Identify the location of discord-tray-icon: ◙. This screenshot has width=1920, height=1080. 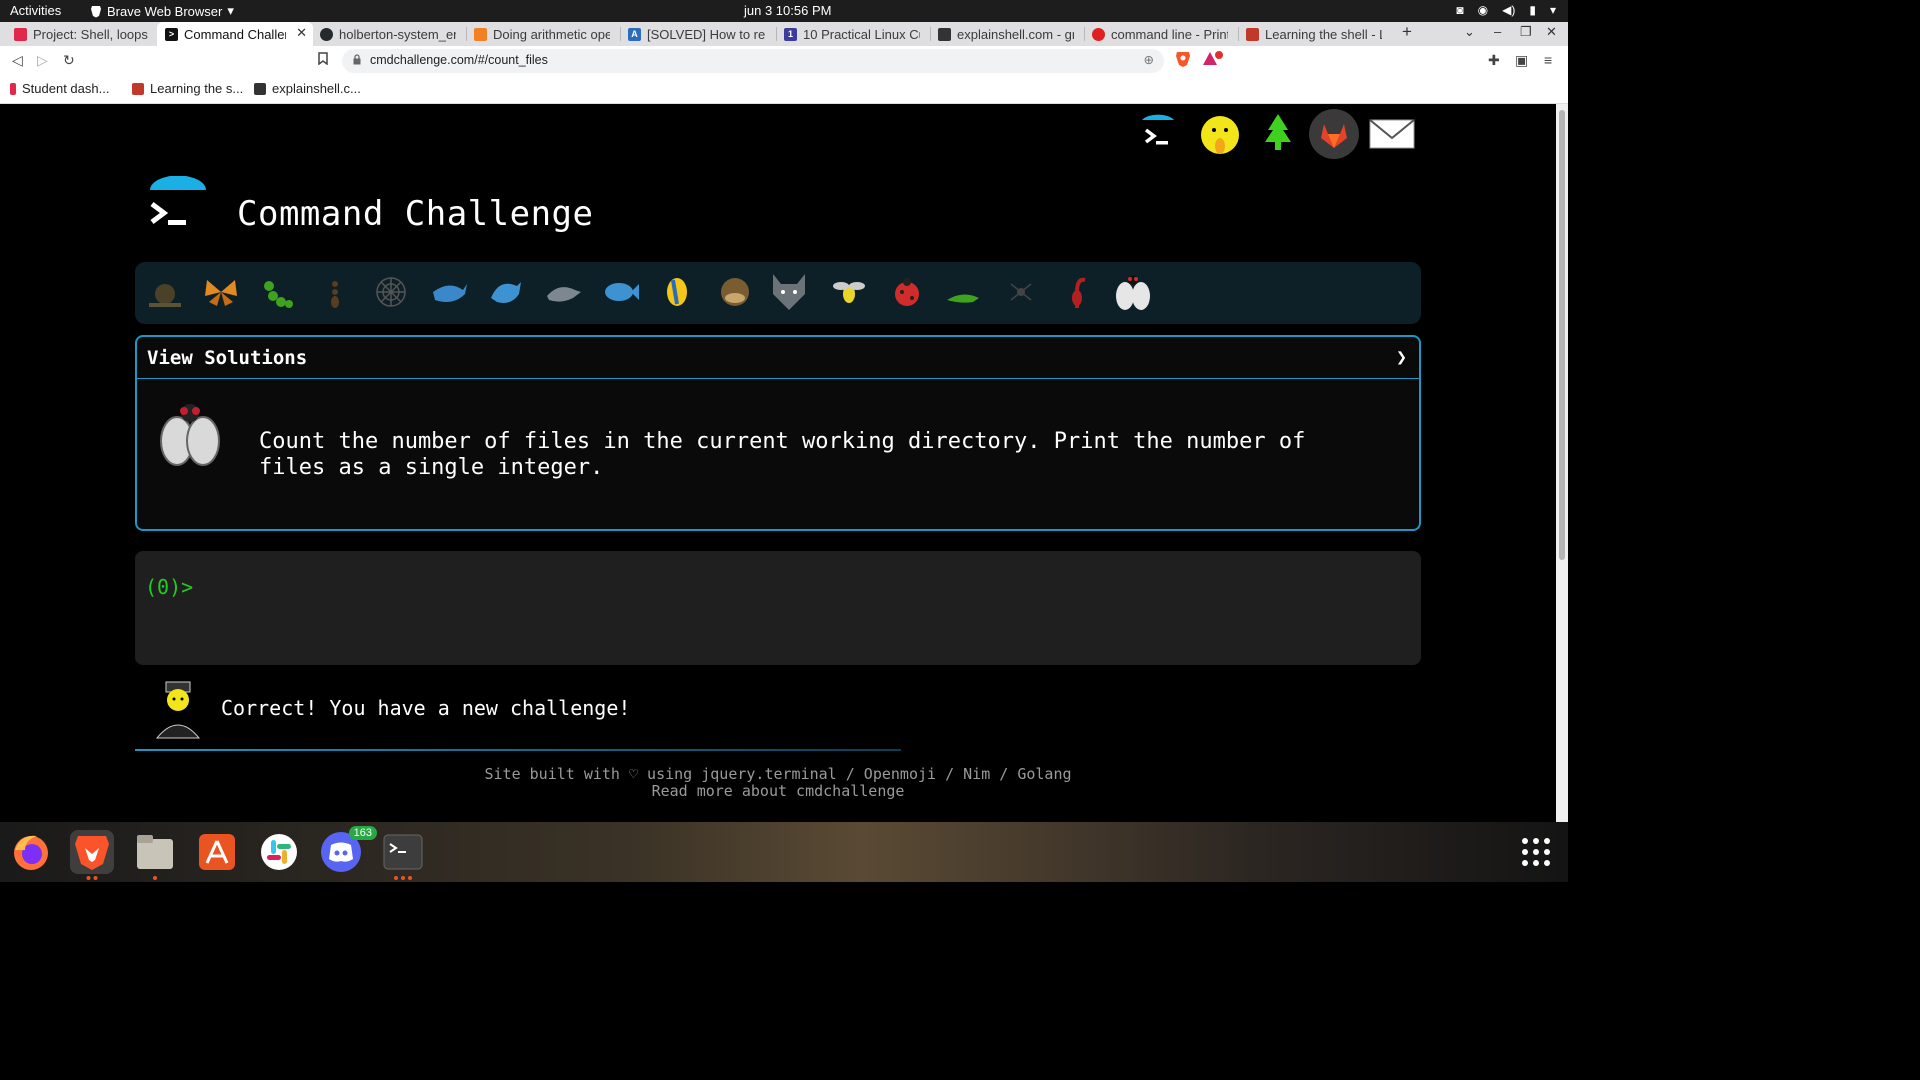
(1459, 10).